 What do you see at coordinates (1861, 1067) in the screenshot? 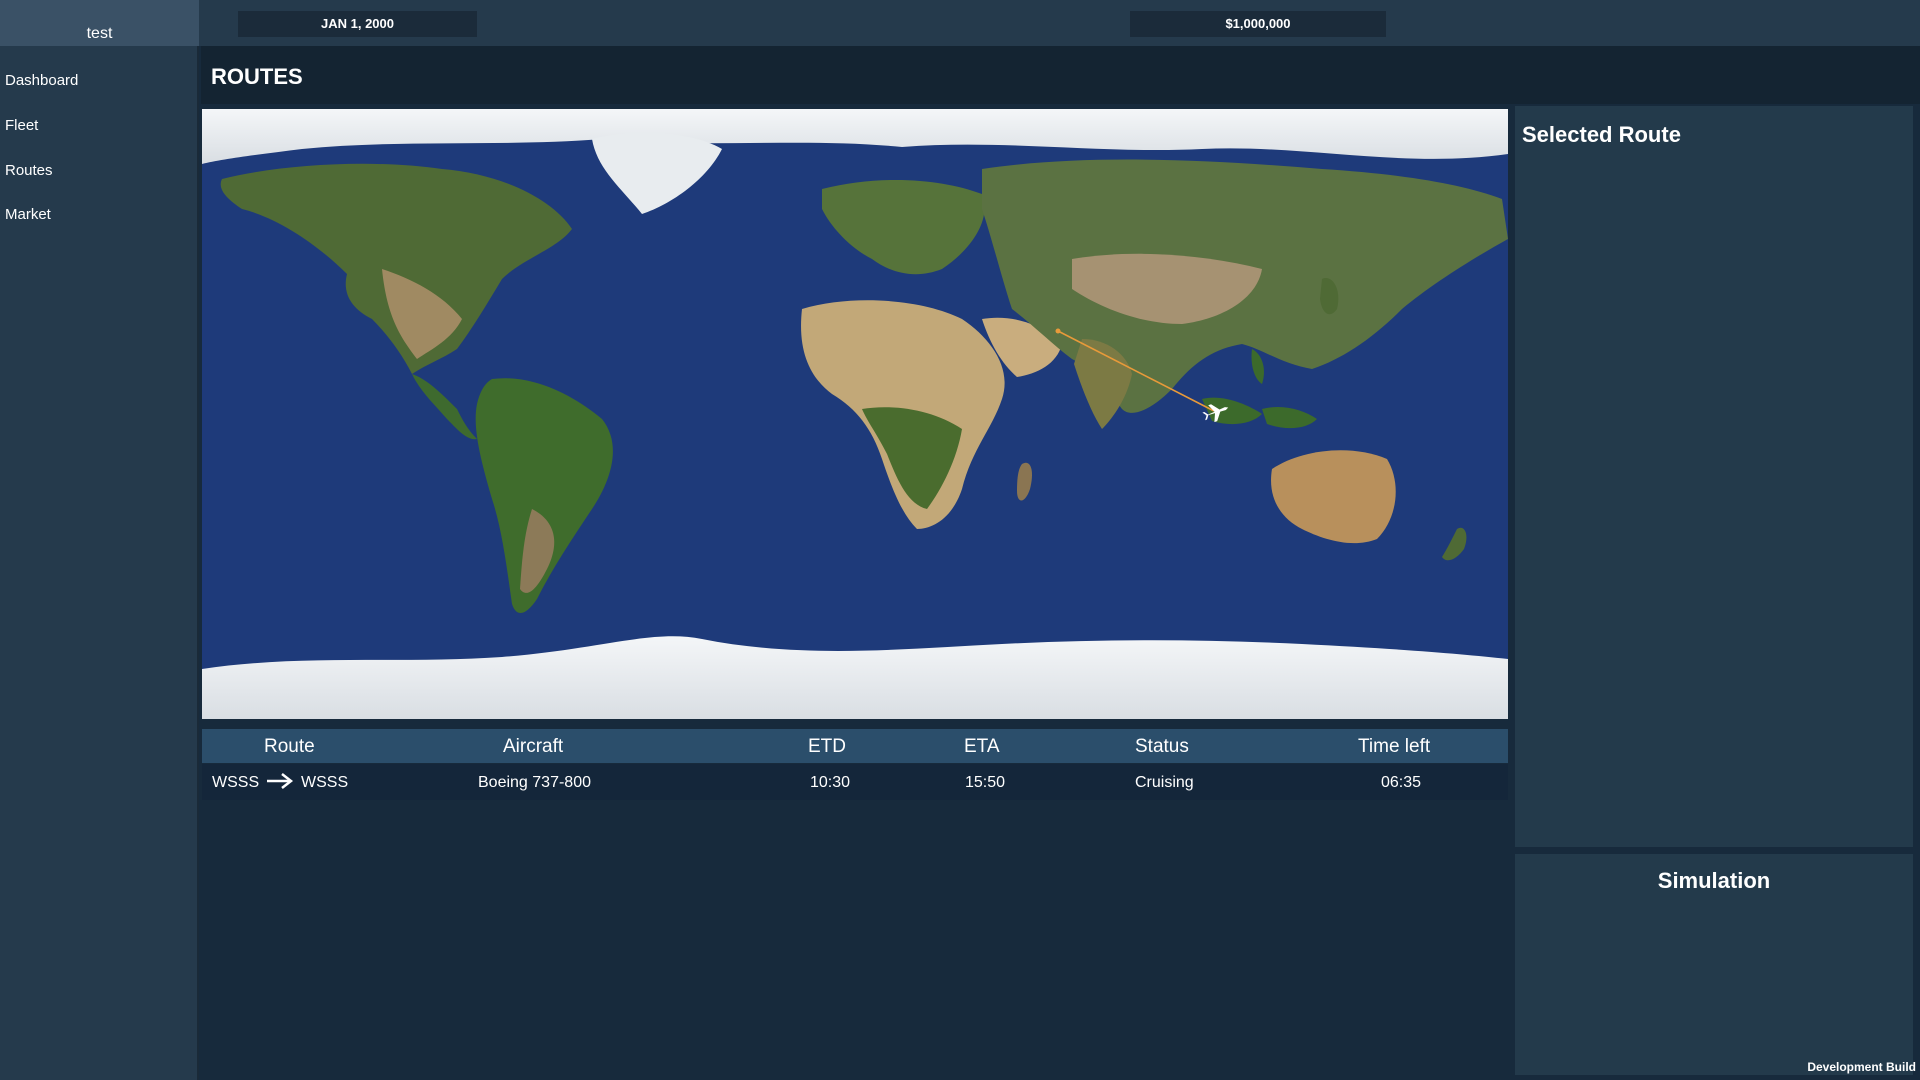
I see `development-build-label: Development Build` at bounding box center [1861, 1067].